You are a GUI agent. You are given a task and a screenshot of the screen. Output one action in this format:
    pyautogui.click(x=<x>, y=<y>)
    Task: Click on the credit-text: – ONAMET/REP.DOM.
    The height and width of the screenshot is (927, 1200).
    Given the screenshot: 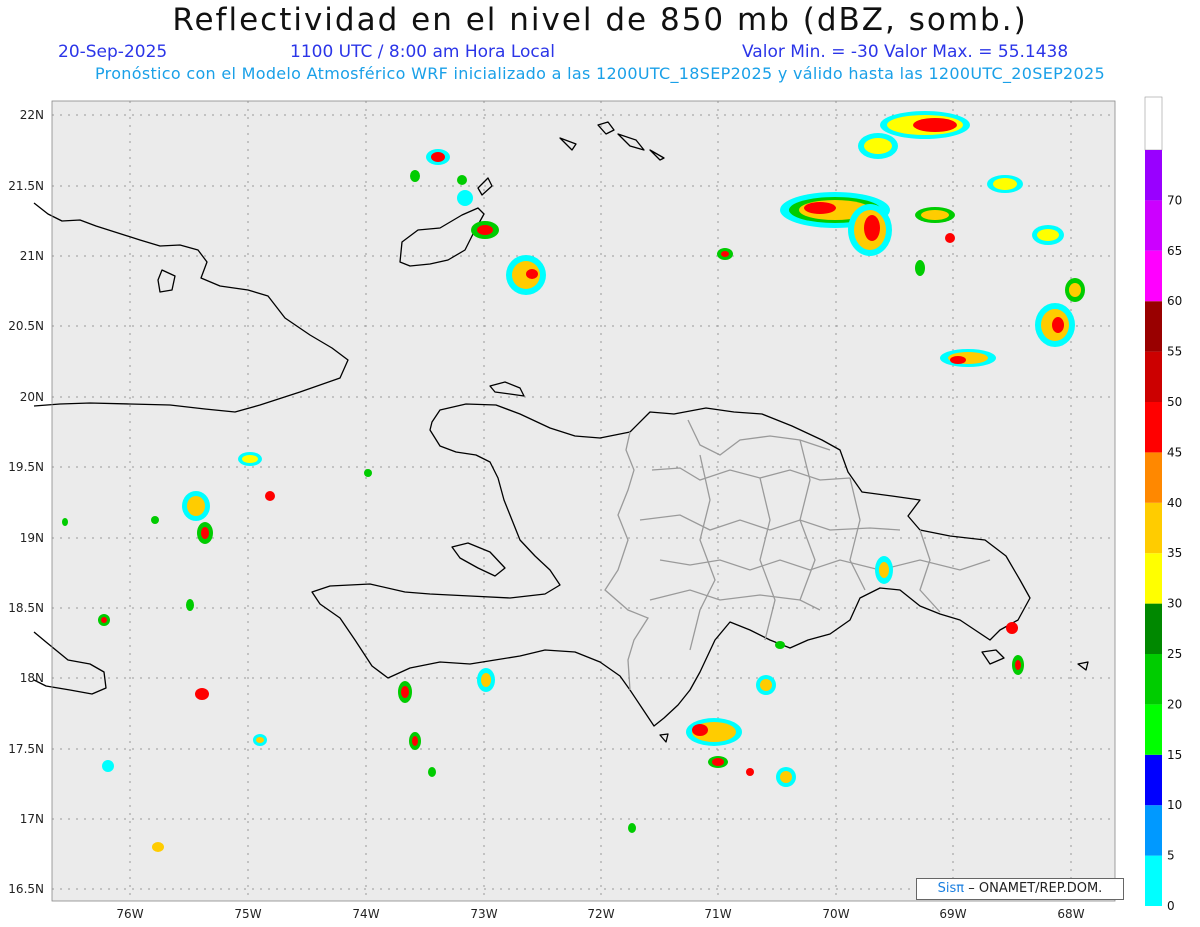 What is the action you would take?
    pyautogui.click(x=1035, y=888)
    